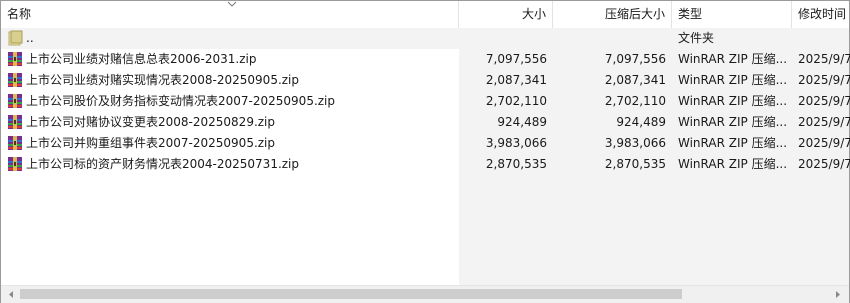 The width and height of the screenshot is (850, 303). What do you see at coordinates (690, 14) in the screenshot?
I see `column-header-type-label: 类型` at bounding box center [690, 14].